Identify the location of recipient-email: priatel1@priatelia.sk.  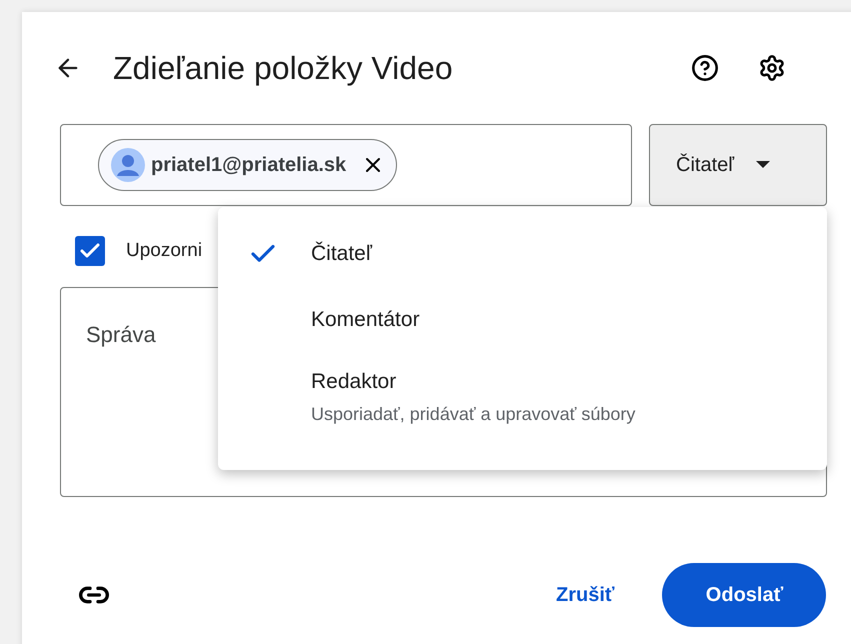
(248, 165).